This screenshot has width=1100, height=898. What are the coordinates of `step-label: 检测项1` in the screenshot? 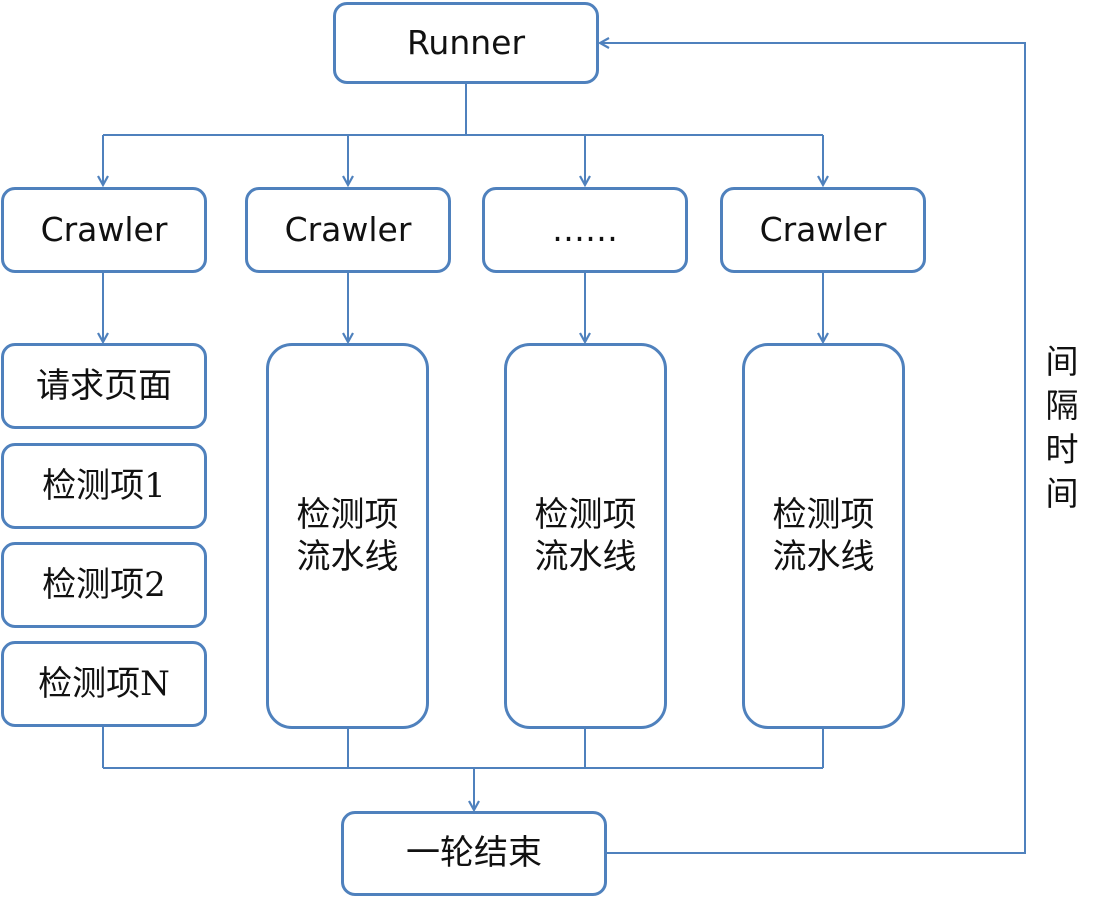 It's located at (104, 485).